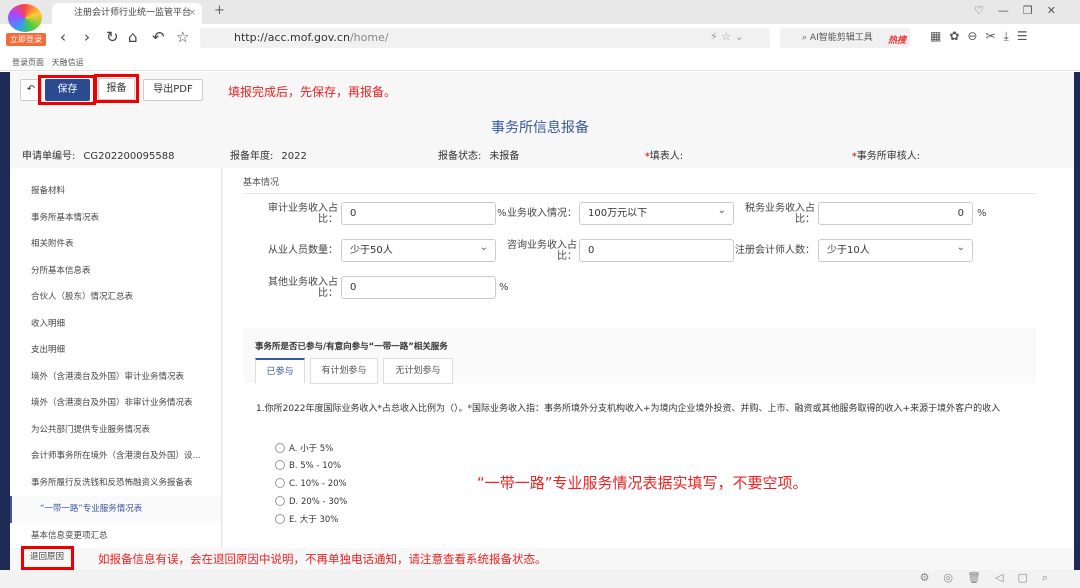  Describe the element at coordinates (664, 156) in the screenshot. I see `info-filler: *填表人:` at that location.